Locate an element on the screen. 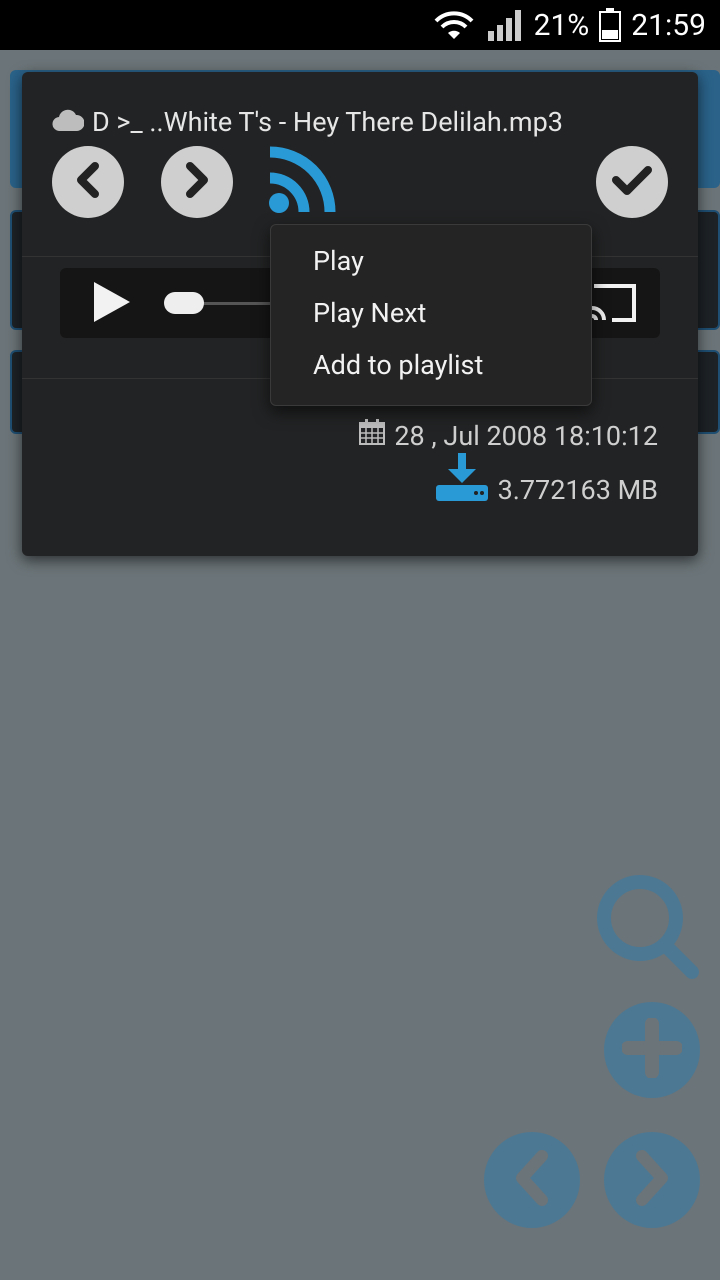  seek-thumb is located at coordinates (184, 303).